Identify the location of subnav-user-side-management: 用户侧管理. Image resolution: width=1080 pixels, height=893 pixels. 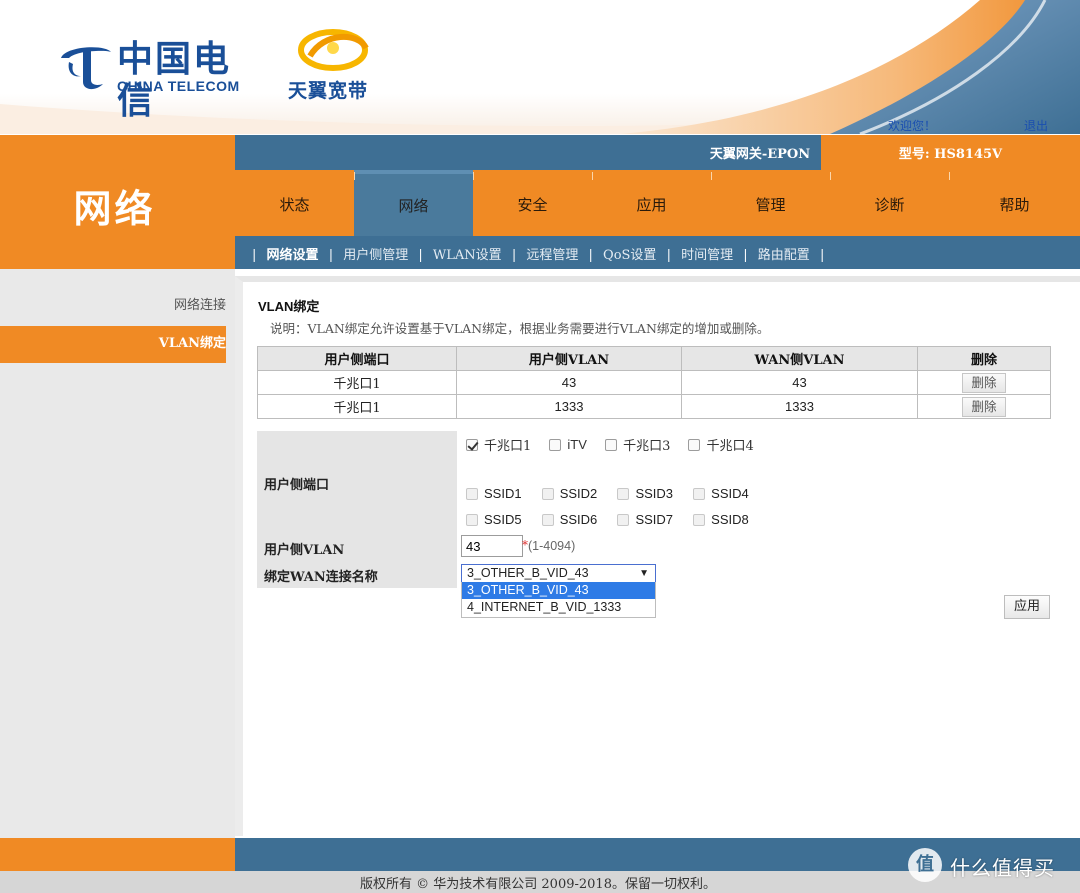
(375, 255).